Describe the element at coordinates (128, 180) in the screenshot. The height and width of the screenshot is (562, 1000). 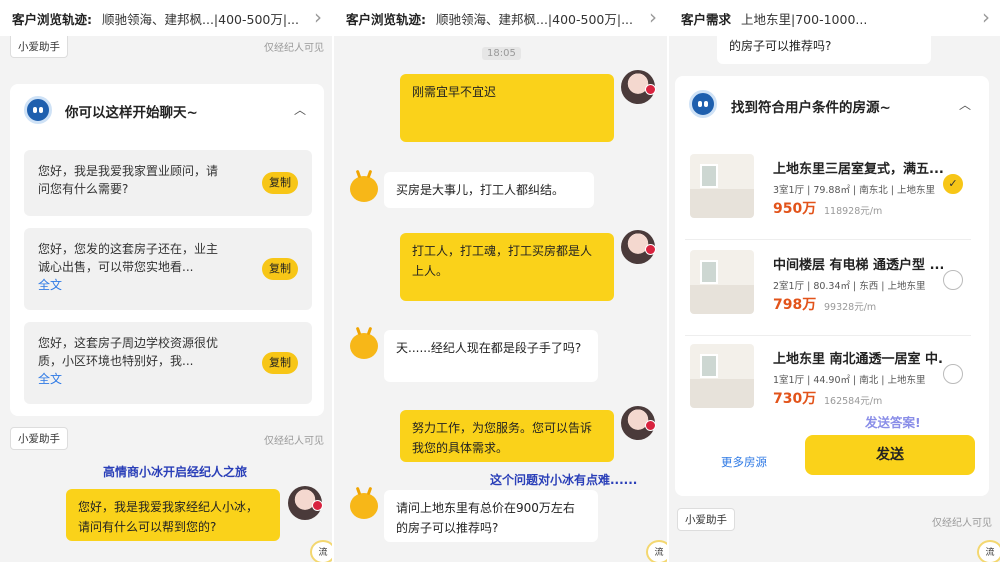
I see `suggestion-text: 您好，我是我爱我家置业顾问，请问您有什么需要?` at that location.